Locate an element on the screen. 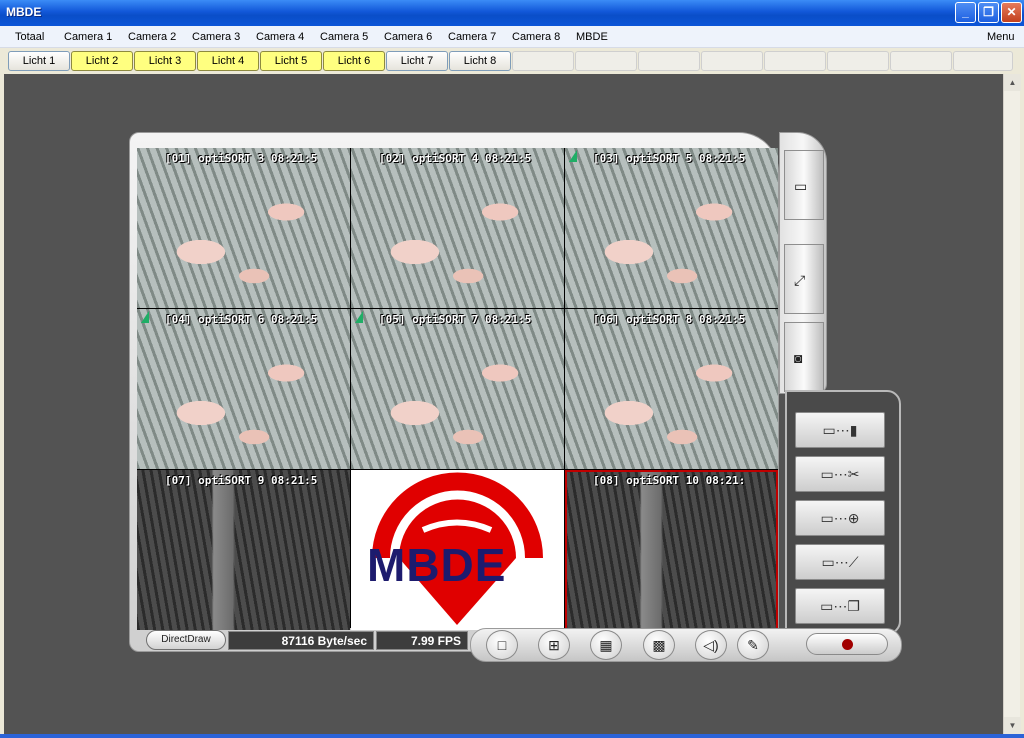  edit-icon: ✎ is located at coordinates (753, 645).